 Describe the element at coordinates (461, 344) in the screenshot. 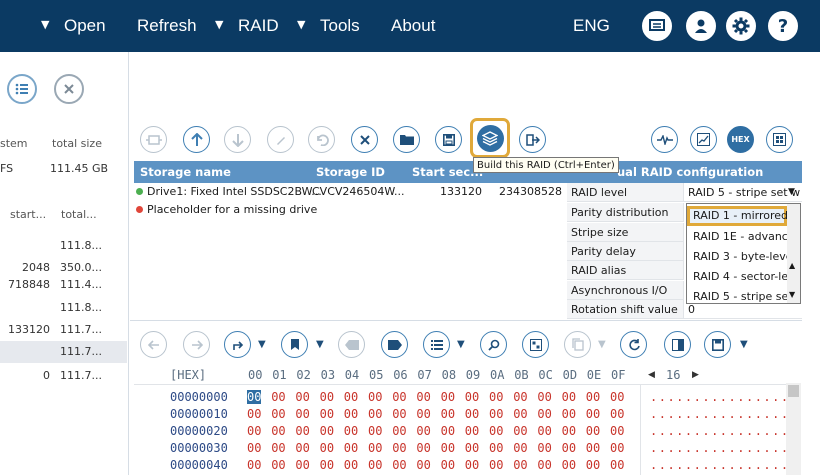

I see `list-chevron-down-icon: ▼` at that location.